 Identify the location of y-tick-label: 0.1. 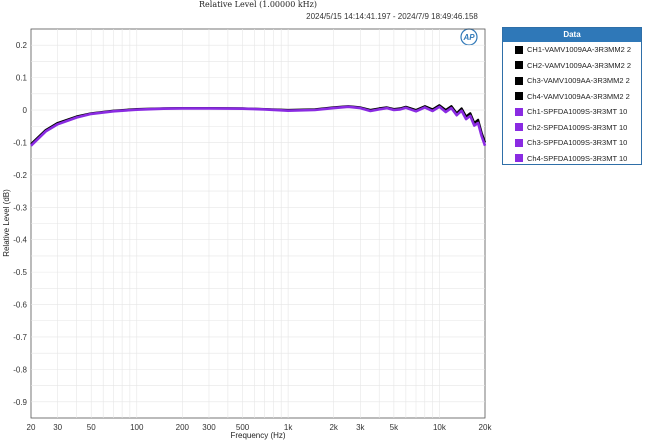
(22, 78).